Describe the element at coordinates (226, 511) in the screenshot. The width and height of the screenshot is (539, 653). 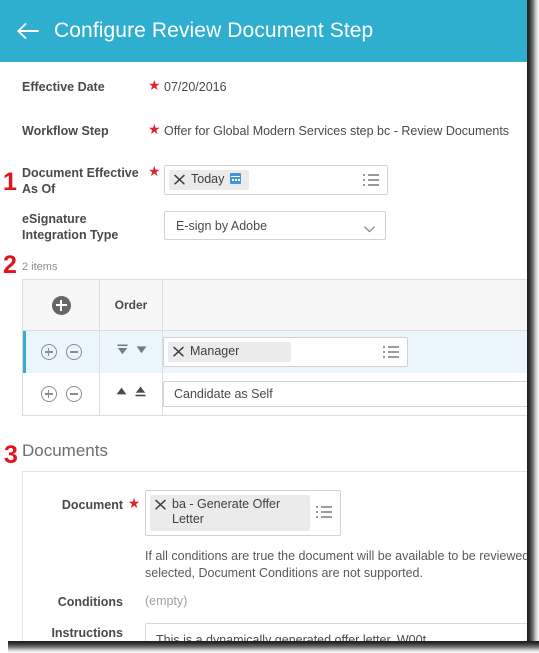
I see `pill-label: ba - Generate Offer Letter` at that location.